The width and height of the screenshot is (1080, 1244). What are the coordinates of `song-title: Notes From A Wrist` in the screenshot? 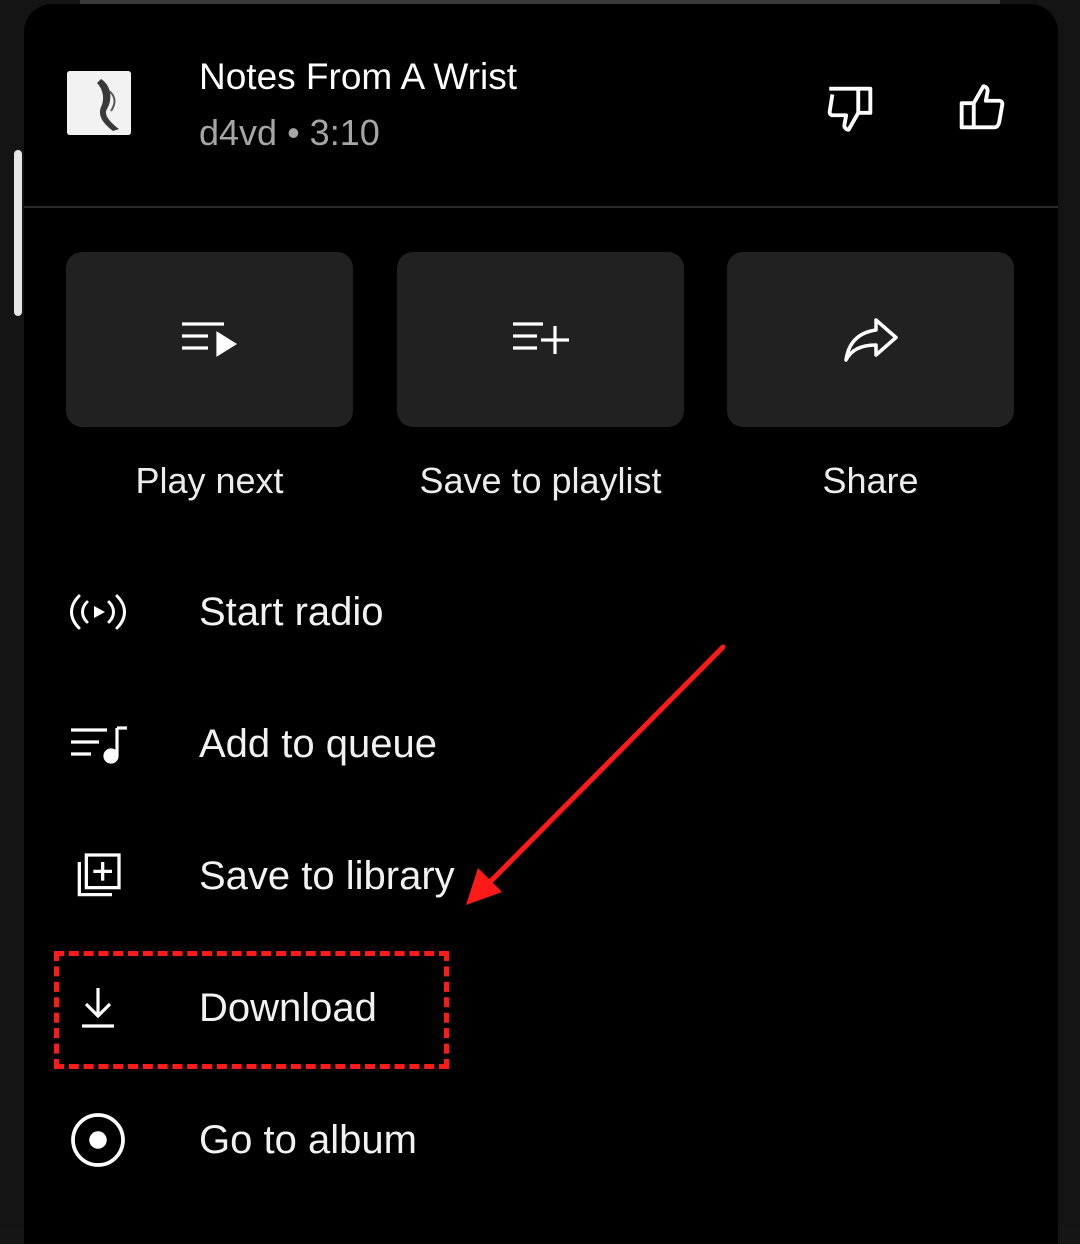 It's located at (358, 76).